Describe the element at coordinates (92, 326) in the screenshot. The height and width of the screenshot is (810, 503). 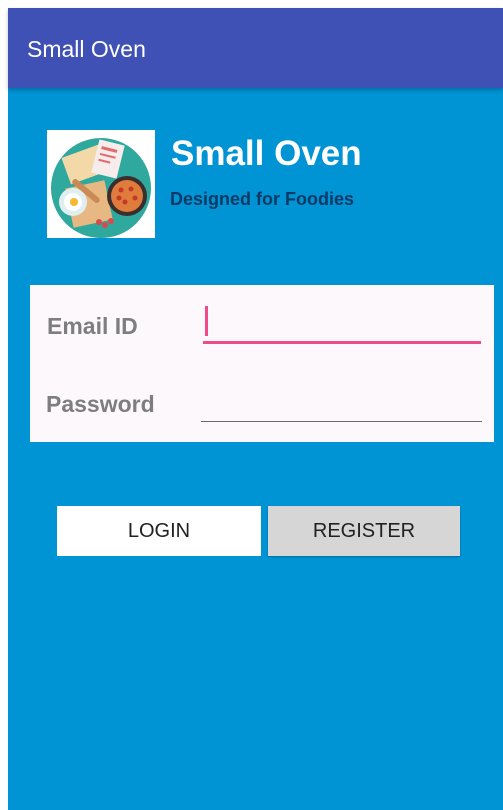
I see `email-label: Email ID` at that location.